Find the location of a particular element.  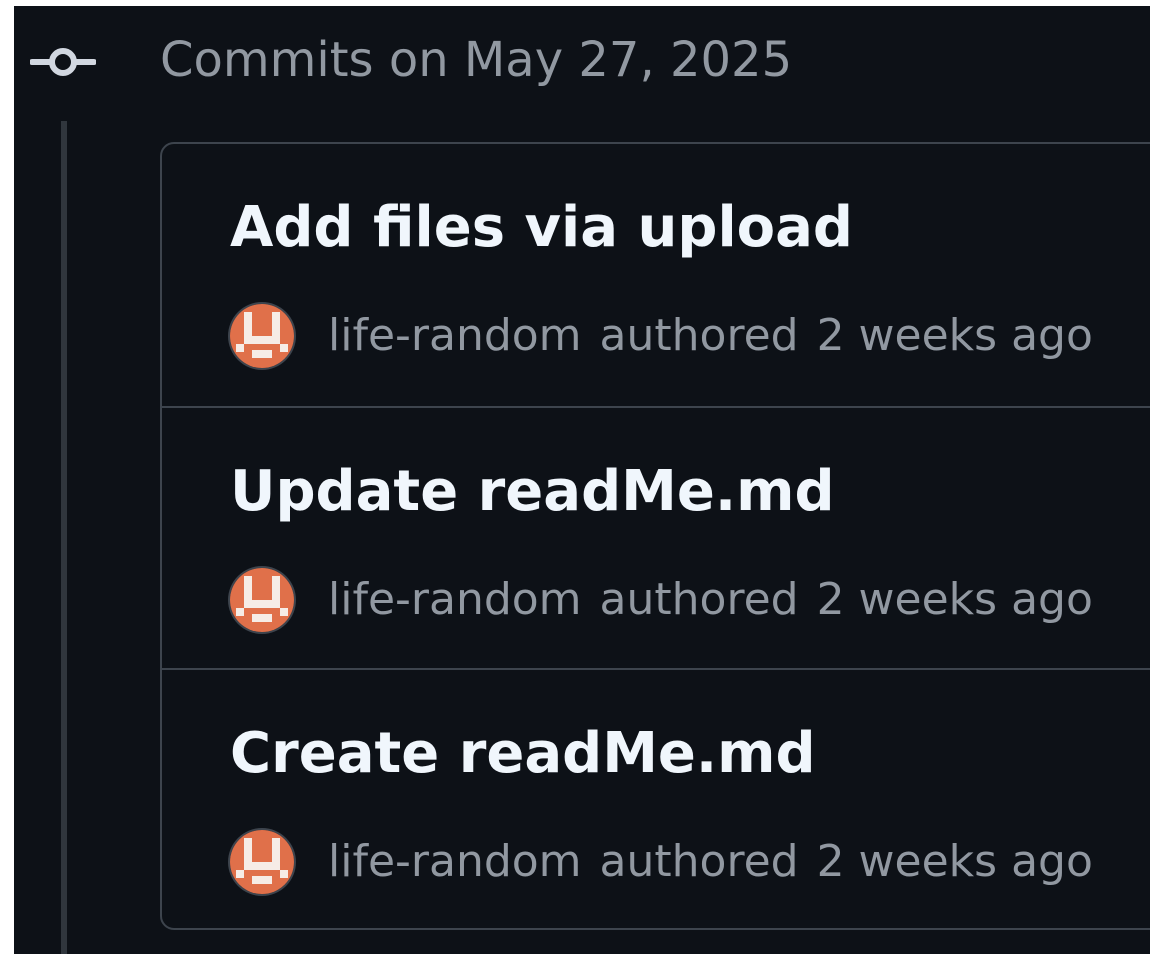

timeline-line is located at coordinates (64, 537).